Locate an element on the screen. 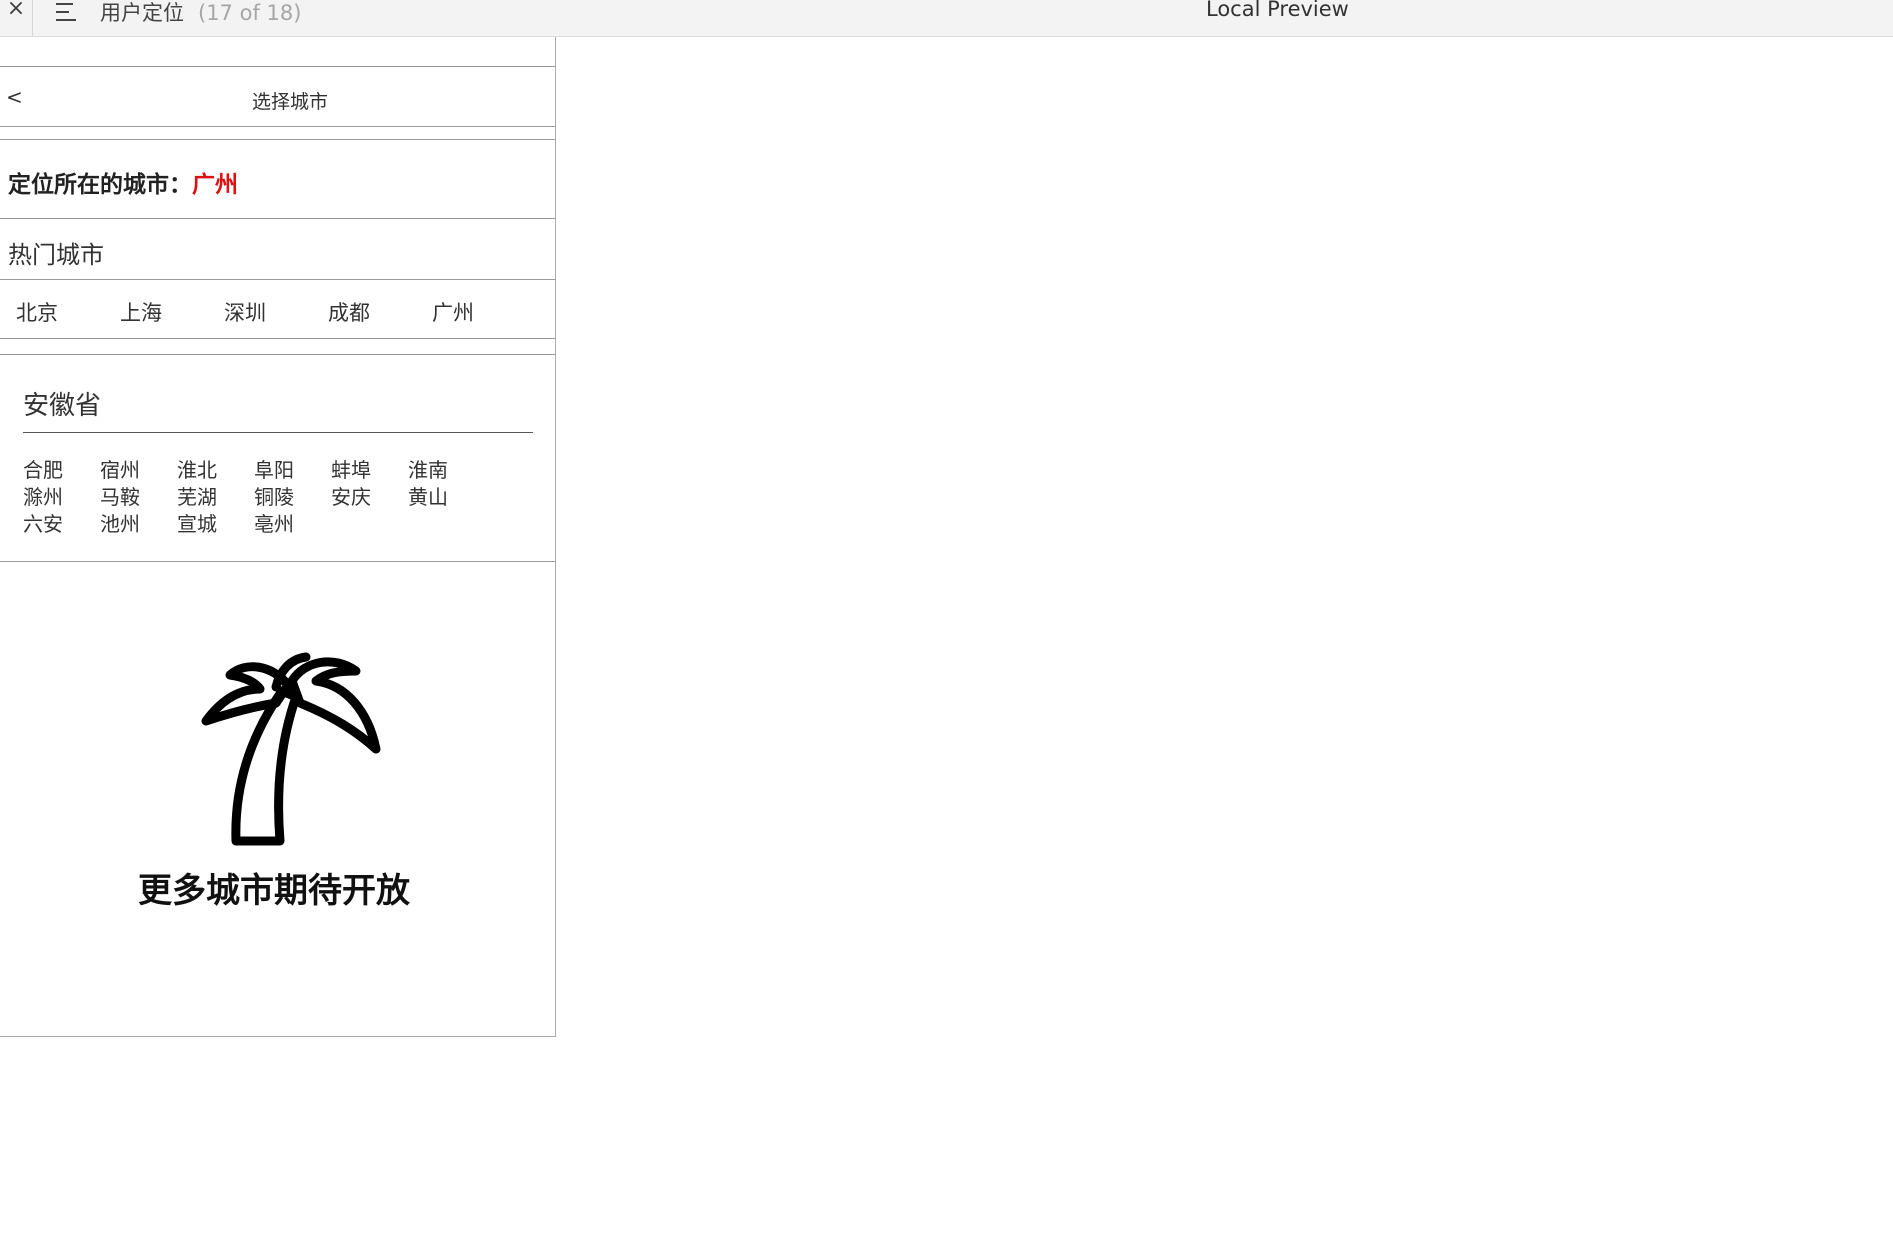 The width and height of the screenshot is (1893, 1245). hot-cities-list: 北京 上海 深圳 成都 广州 is located at coordinates (276, 312).